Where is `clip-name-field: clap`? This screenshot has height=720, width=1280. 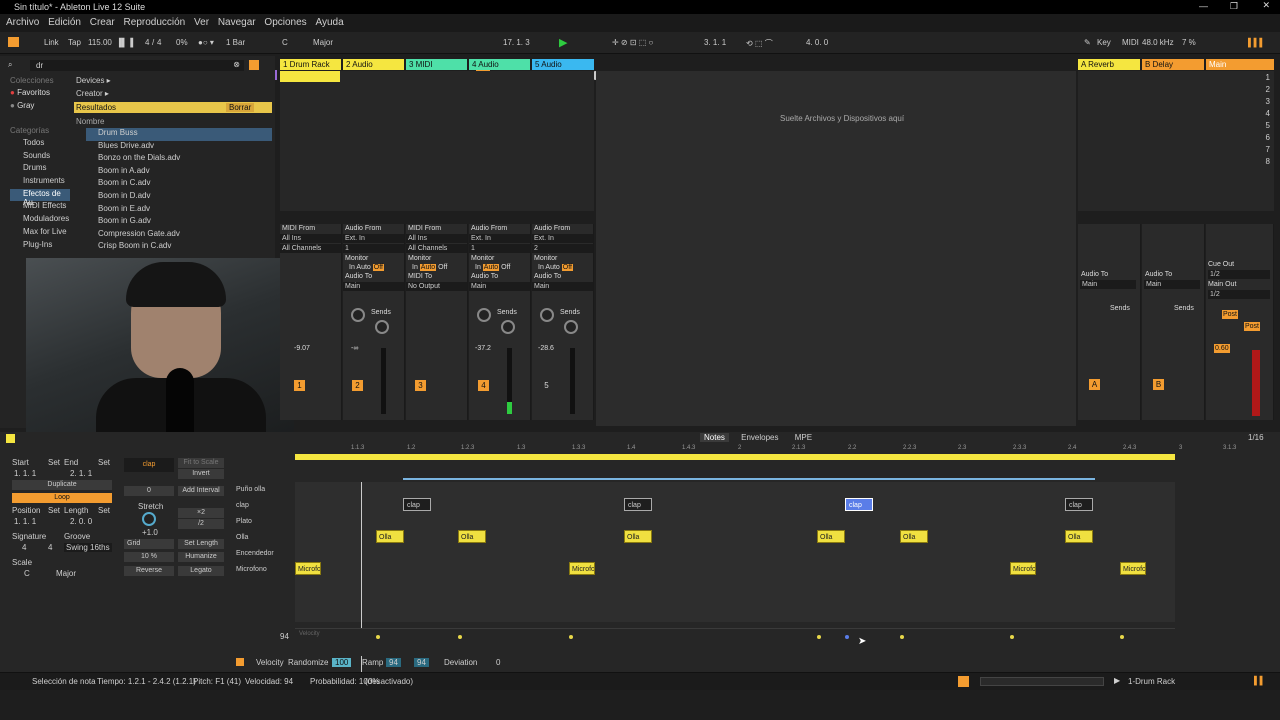 clip-name-field: clap is located at coordinates (149, 465).